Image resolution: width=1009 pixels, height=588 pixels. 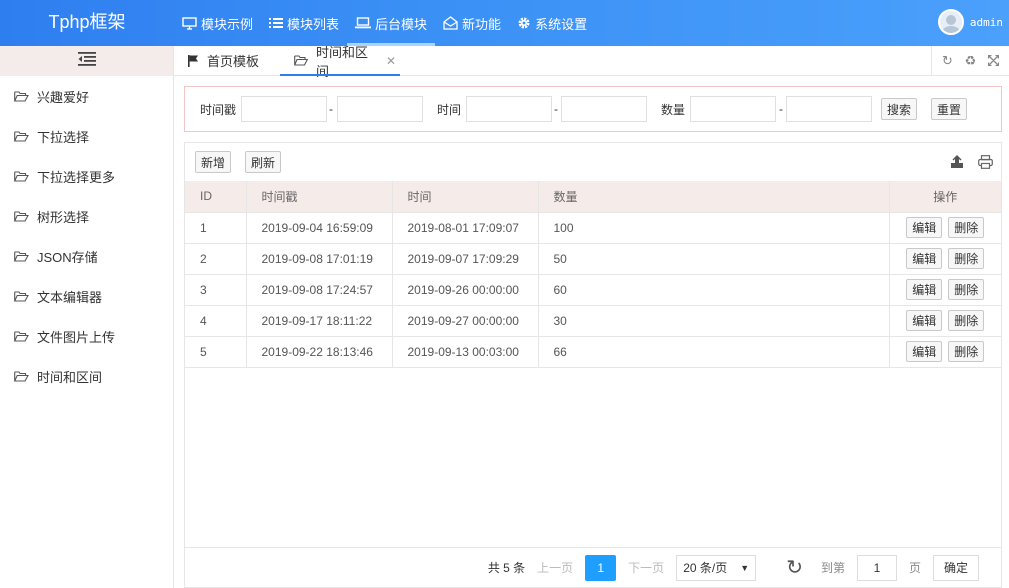 What do you see at coordinates (955, 567) in the screenshot?
I see `goto-confirm-button: 确定` at bounding box center [955, 567].